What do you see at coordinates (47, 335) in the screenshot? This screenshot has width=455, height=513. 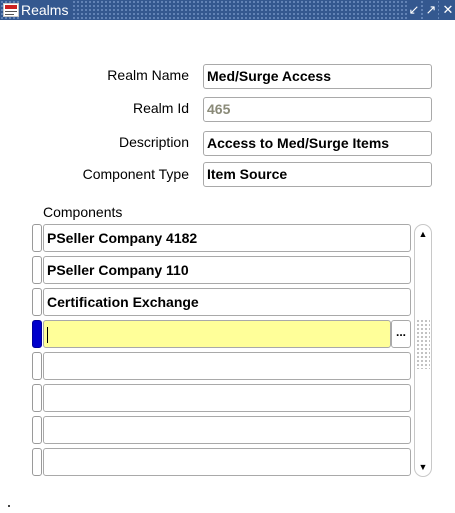 I see `text-cursor` at bounding box center [47, 335].